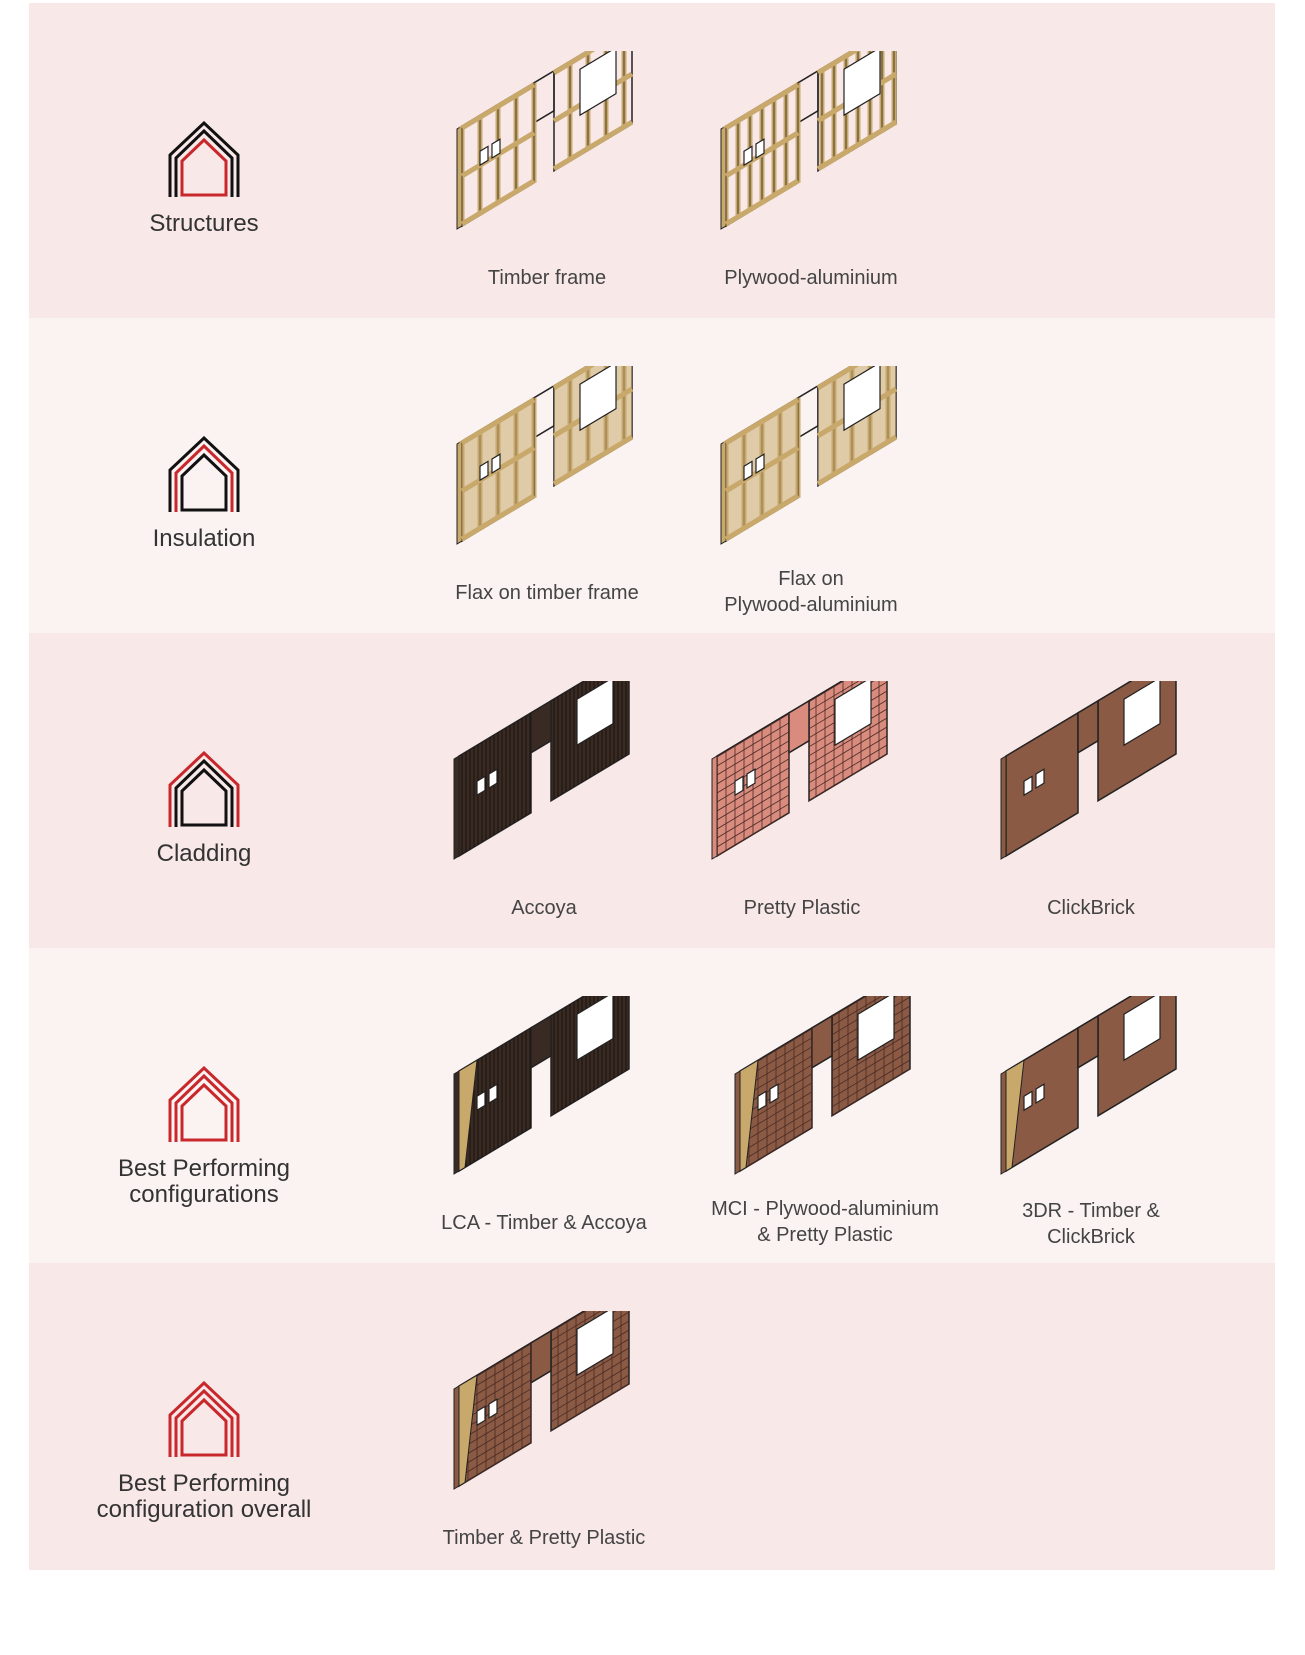 Image resolution: width=1305 pixels, height=1655 pixels. I want to click on item-lca-timber-accoya: LCA - Timber & Accoya, so click(544, 1116).